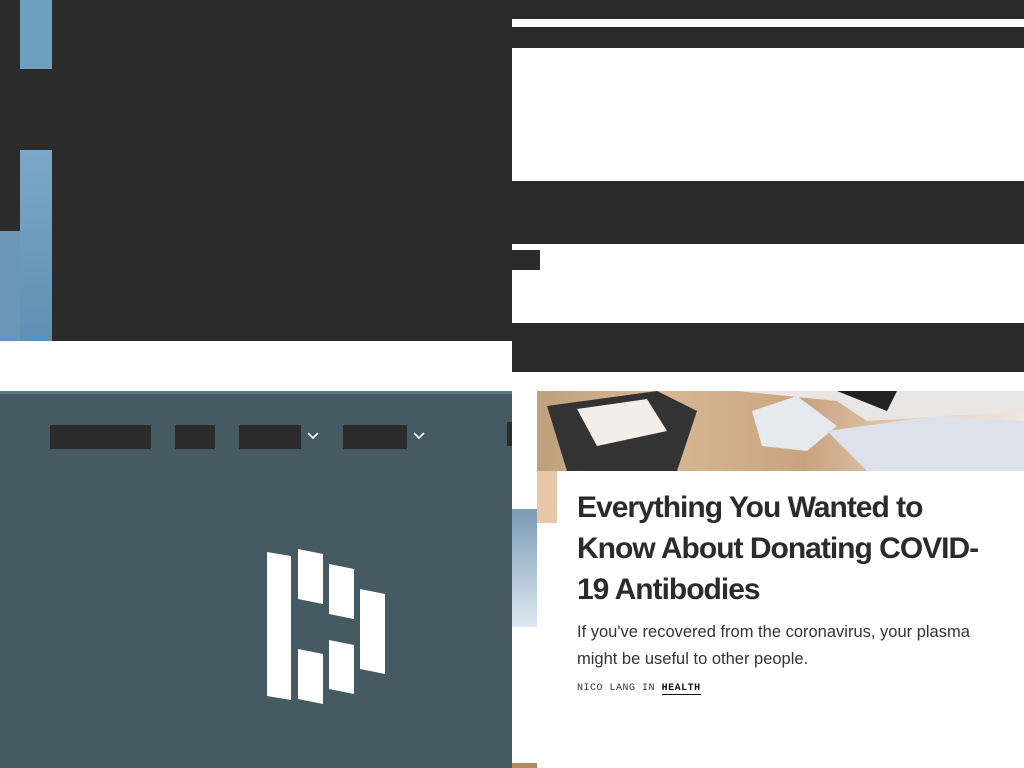 This screenshot has width=1024, height=768. Describe the element at coordinates (681, 689) in the screenshot. I see `category-link: HEALTH` at that location.